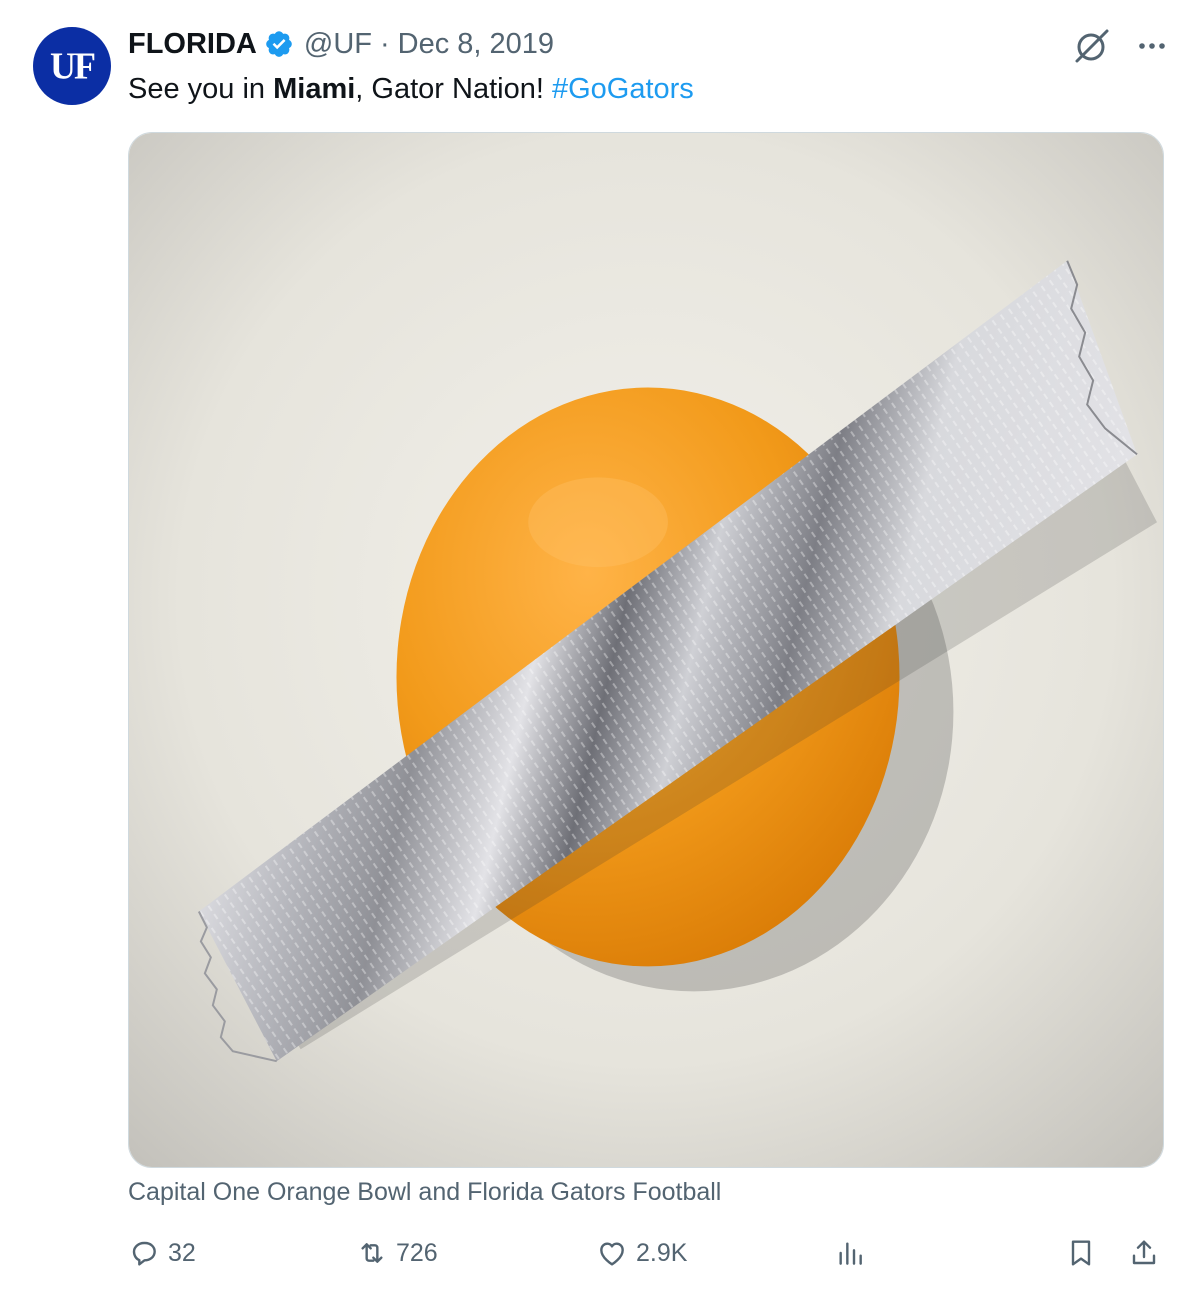 The width and height of the screenshot is (1198, 1290). I want to click on like-count: 2.9K, so click(662, 1252).